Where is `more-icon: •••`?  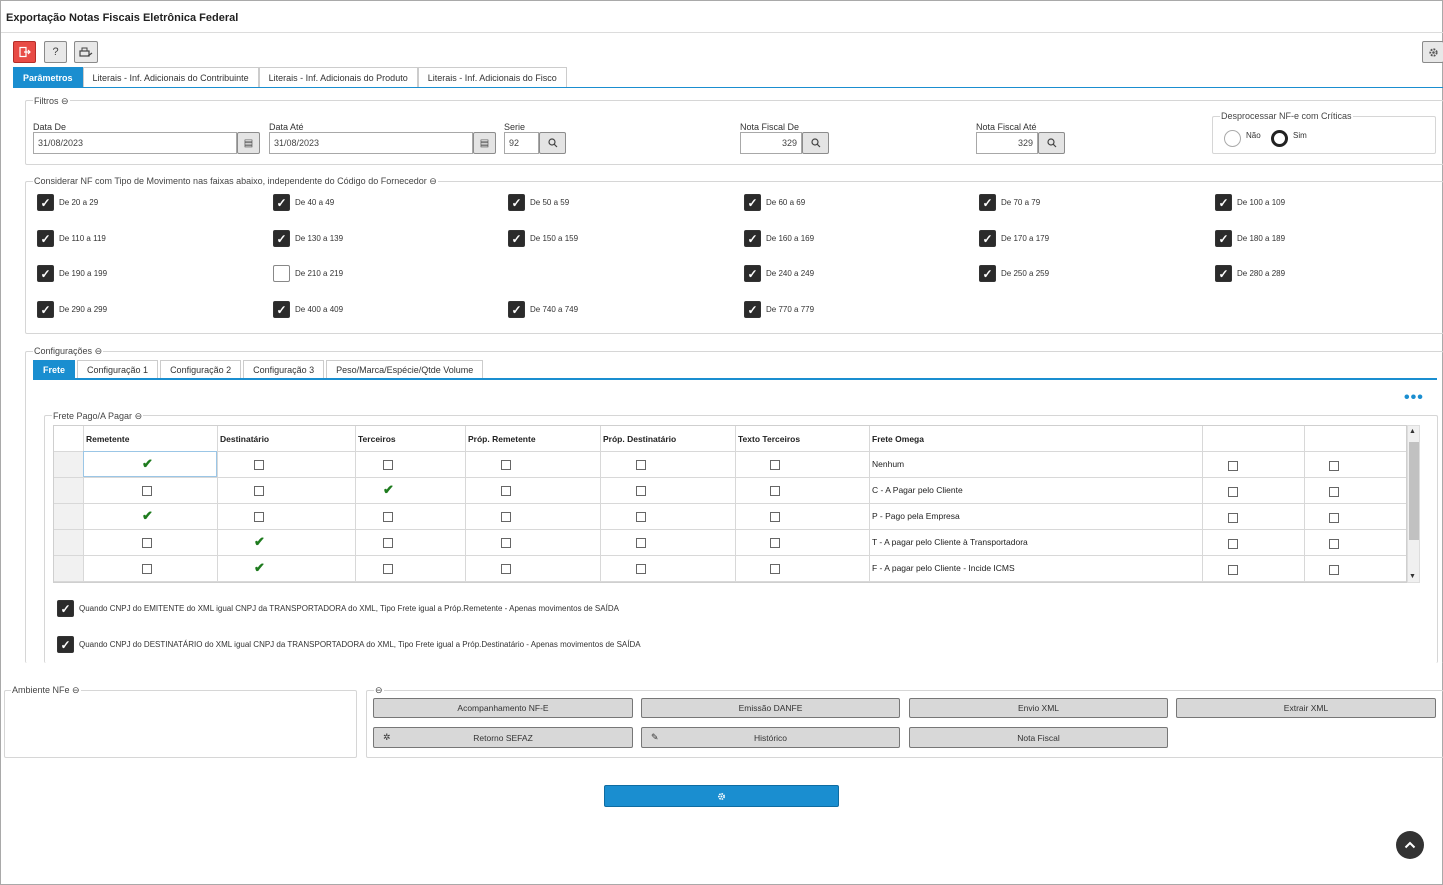
more-icon: ••• is located at coordinates (1414, 398).